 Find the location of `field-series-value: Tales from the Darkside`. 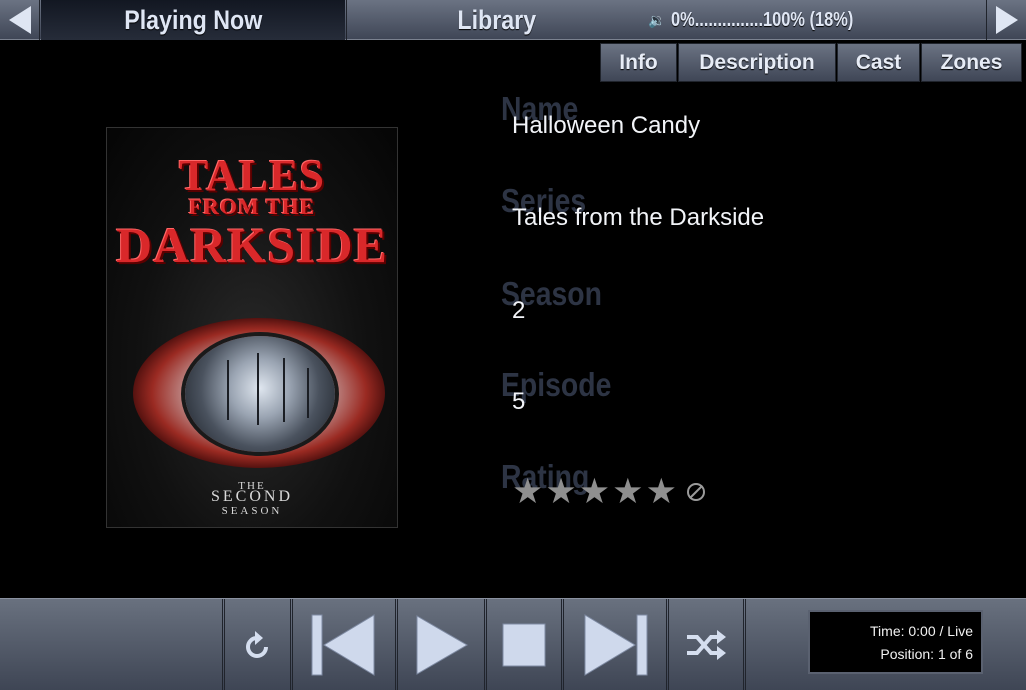

field-series-value: Tales from the Darkside is located at coordinates (638, 217).